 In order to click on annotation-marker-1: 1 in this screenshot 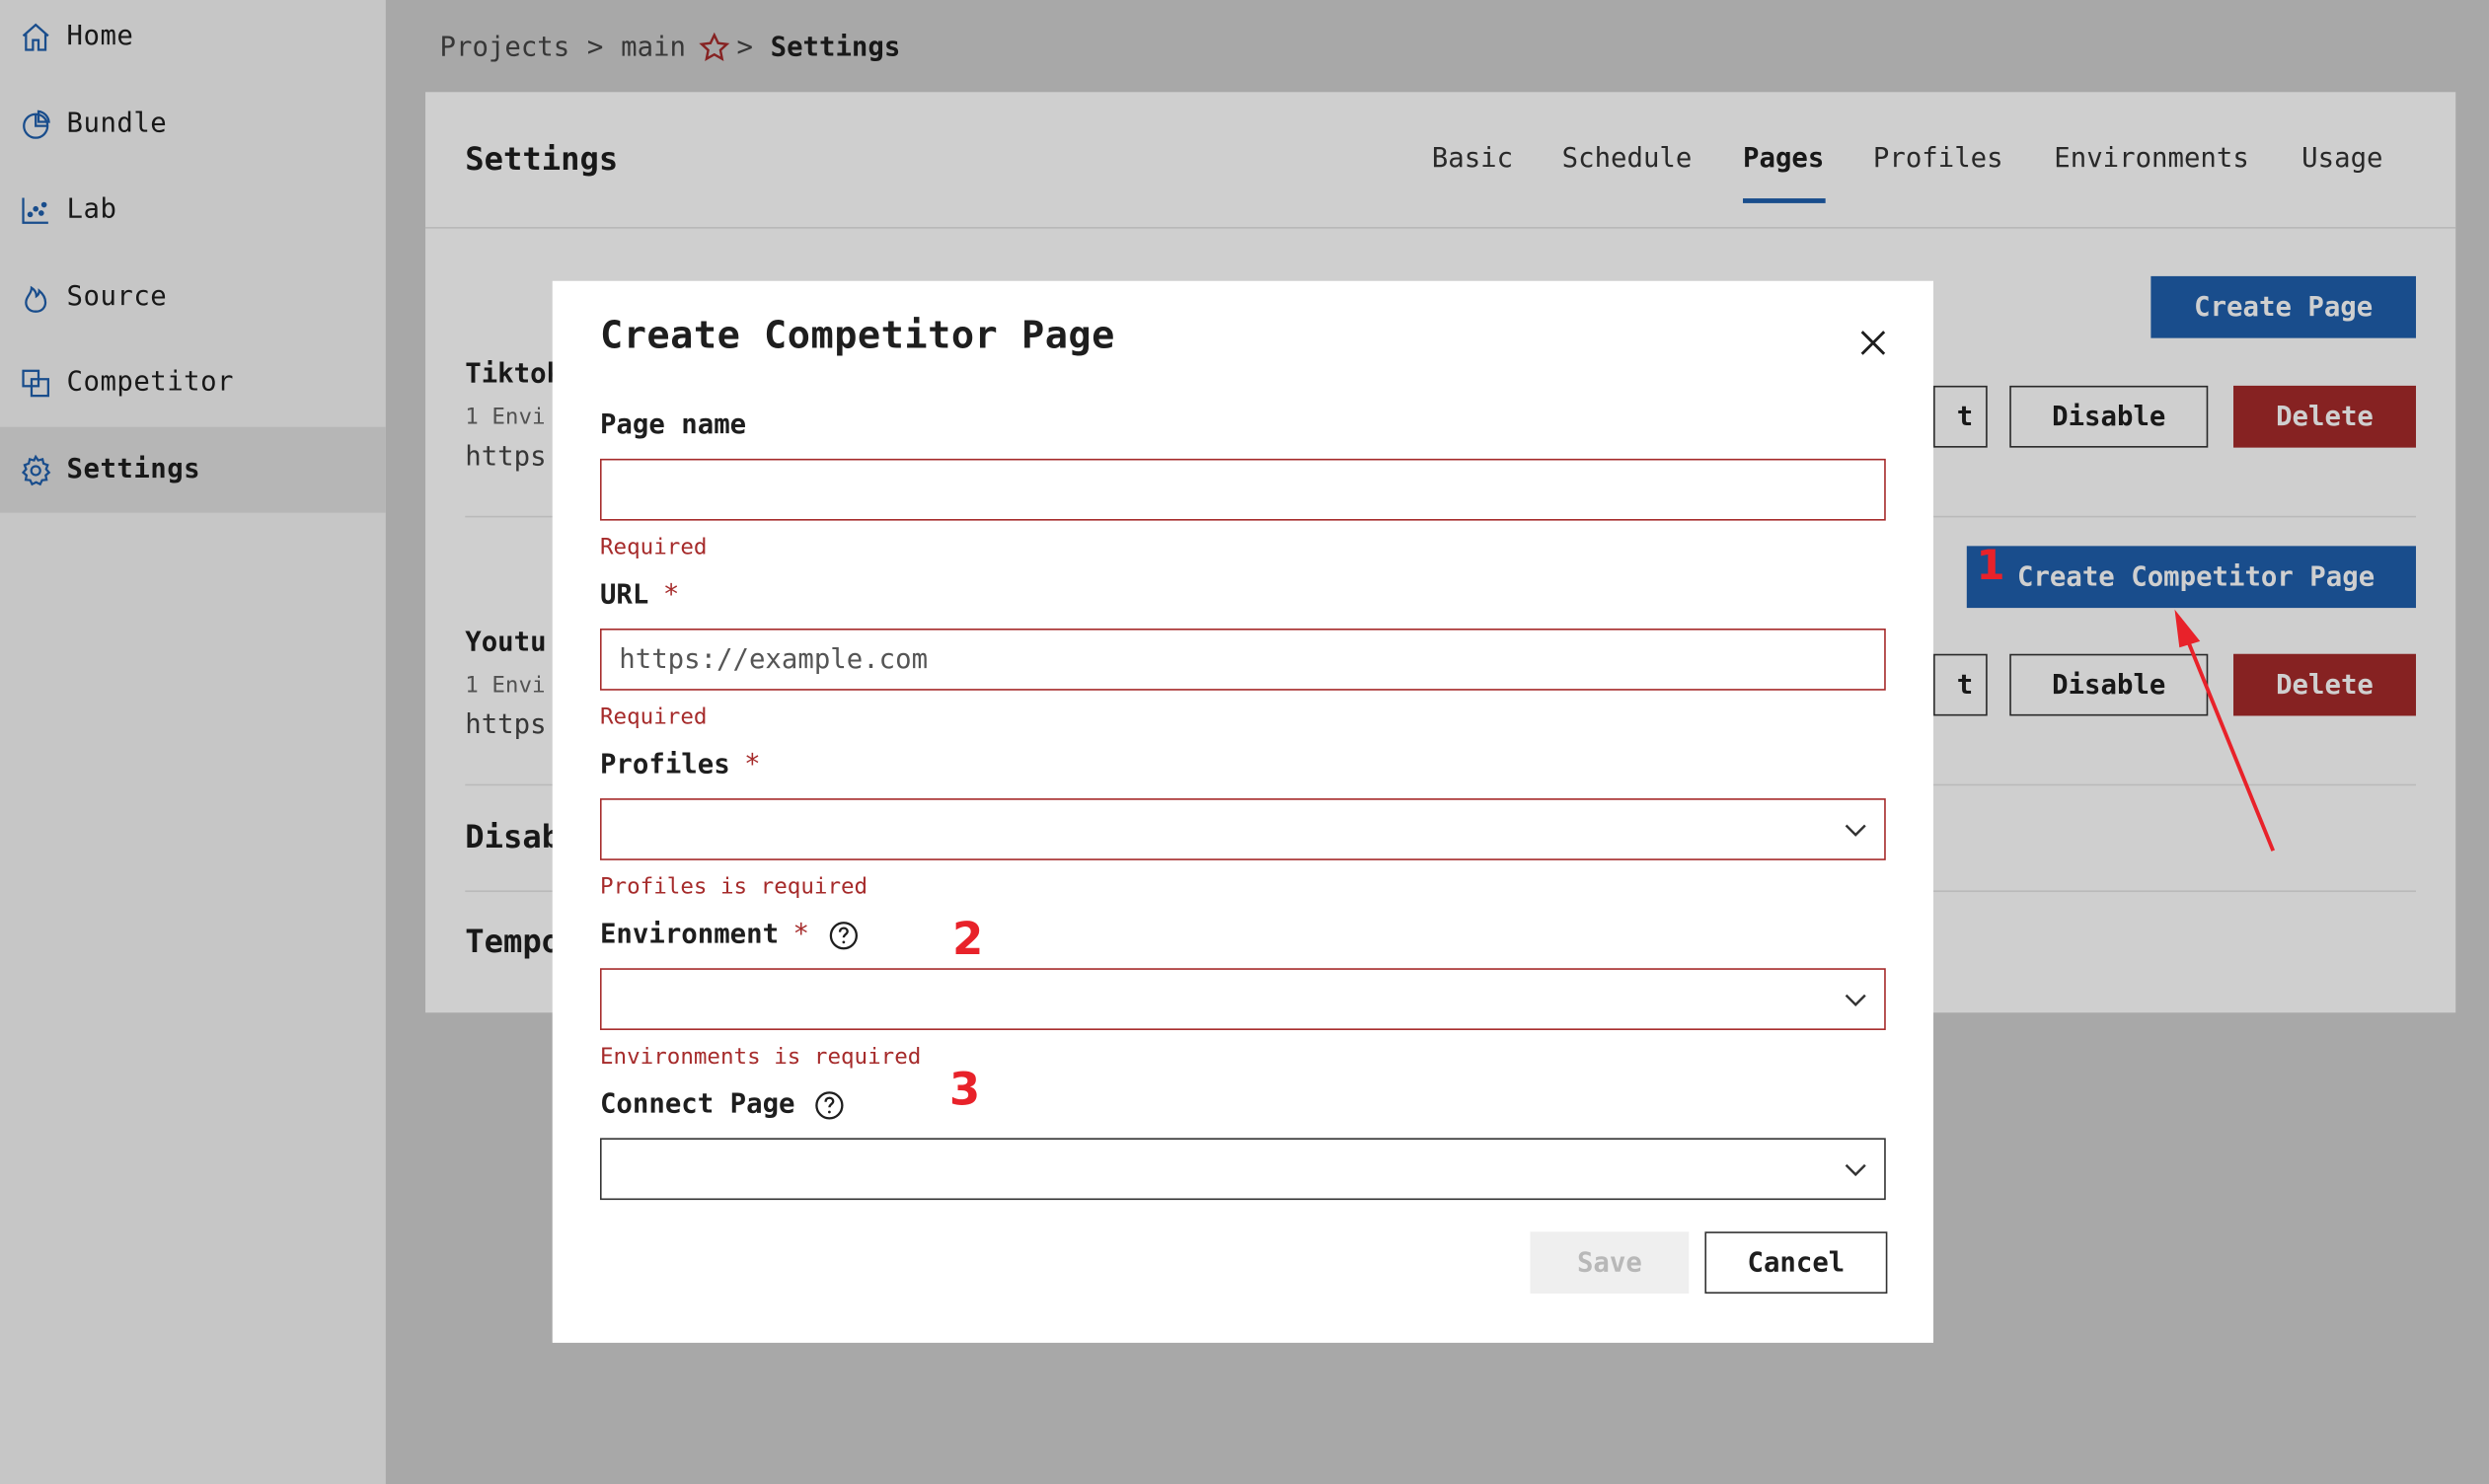, I will do `click(1990, 567)`.